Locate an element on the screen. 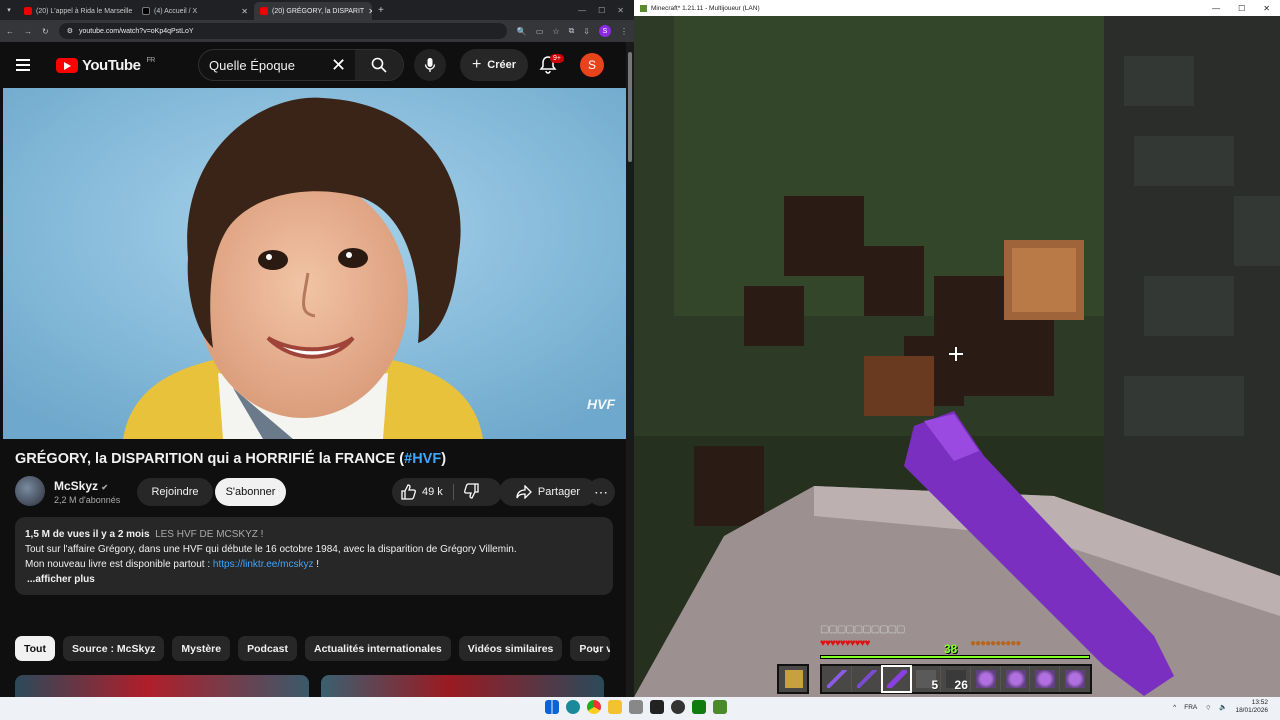  youtube-header: YouTube FR Quelle Époque ✕ + Créer 9+ S is located at coordinates (313, 65).